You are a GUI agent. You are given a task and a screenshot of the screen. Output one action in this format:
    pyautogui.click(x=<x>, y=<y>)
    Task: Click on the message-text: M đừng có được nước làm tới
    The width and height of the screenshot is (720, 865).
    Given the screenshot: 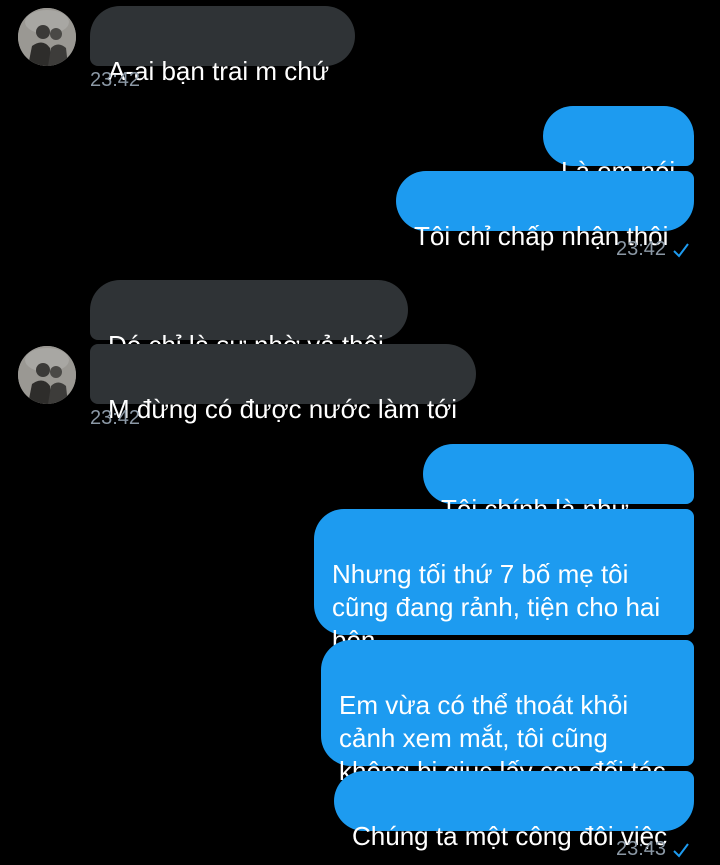 What is the action you would take?
    pyautogui.click(x=283, y=409)
    